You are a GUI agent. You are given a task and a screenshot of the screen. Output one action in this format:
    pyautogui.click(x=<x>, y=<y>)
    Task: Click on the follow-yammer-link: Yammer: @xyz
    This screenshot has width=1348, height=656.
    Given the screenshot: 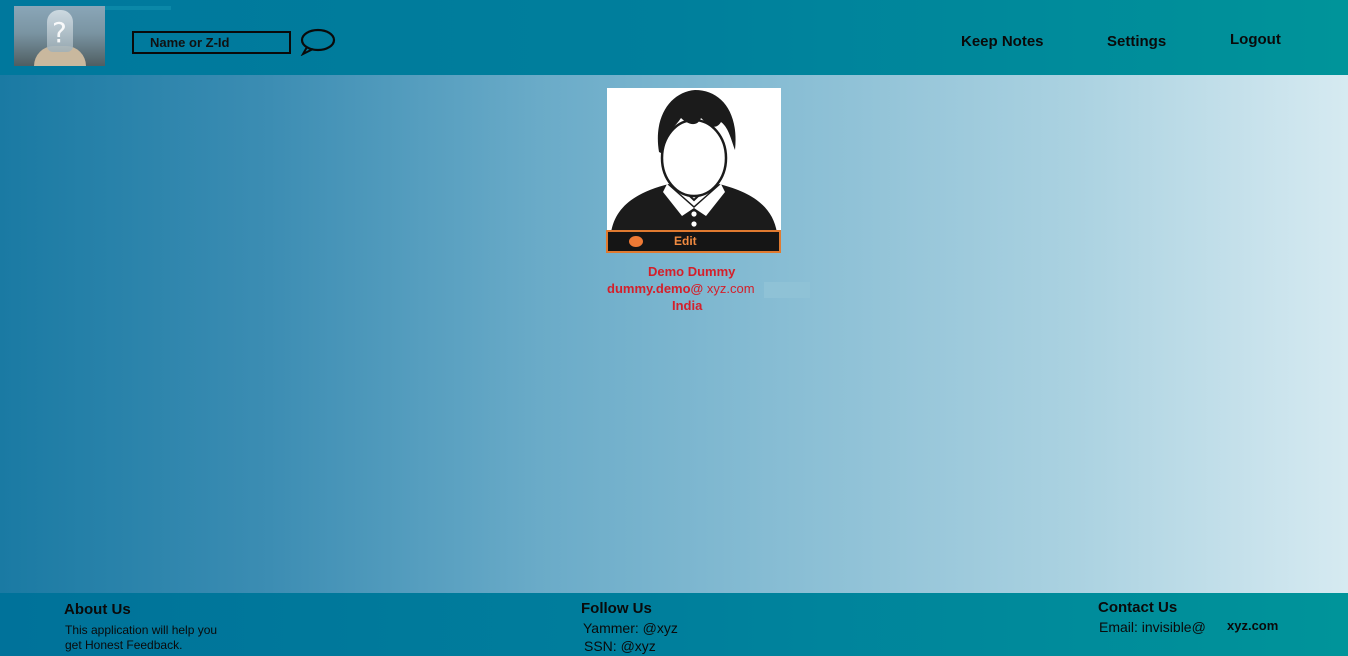 What is the action you would take?
    pyautogui.click(x=630, y=628)
    